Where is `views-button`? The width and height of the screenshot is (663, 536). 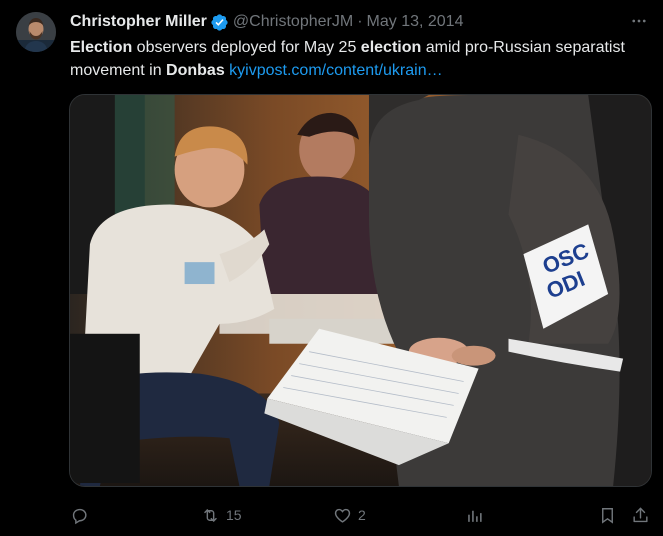 views-button is located at coordinates (474, 515).